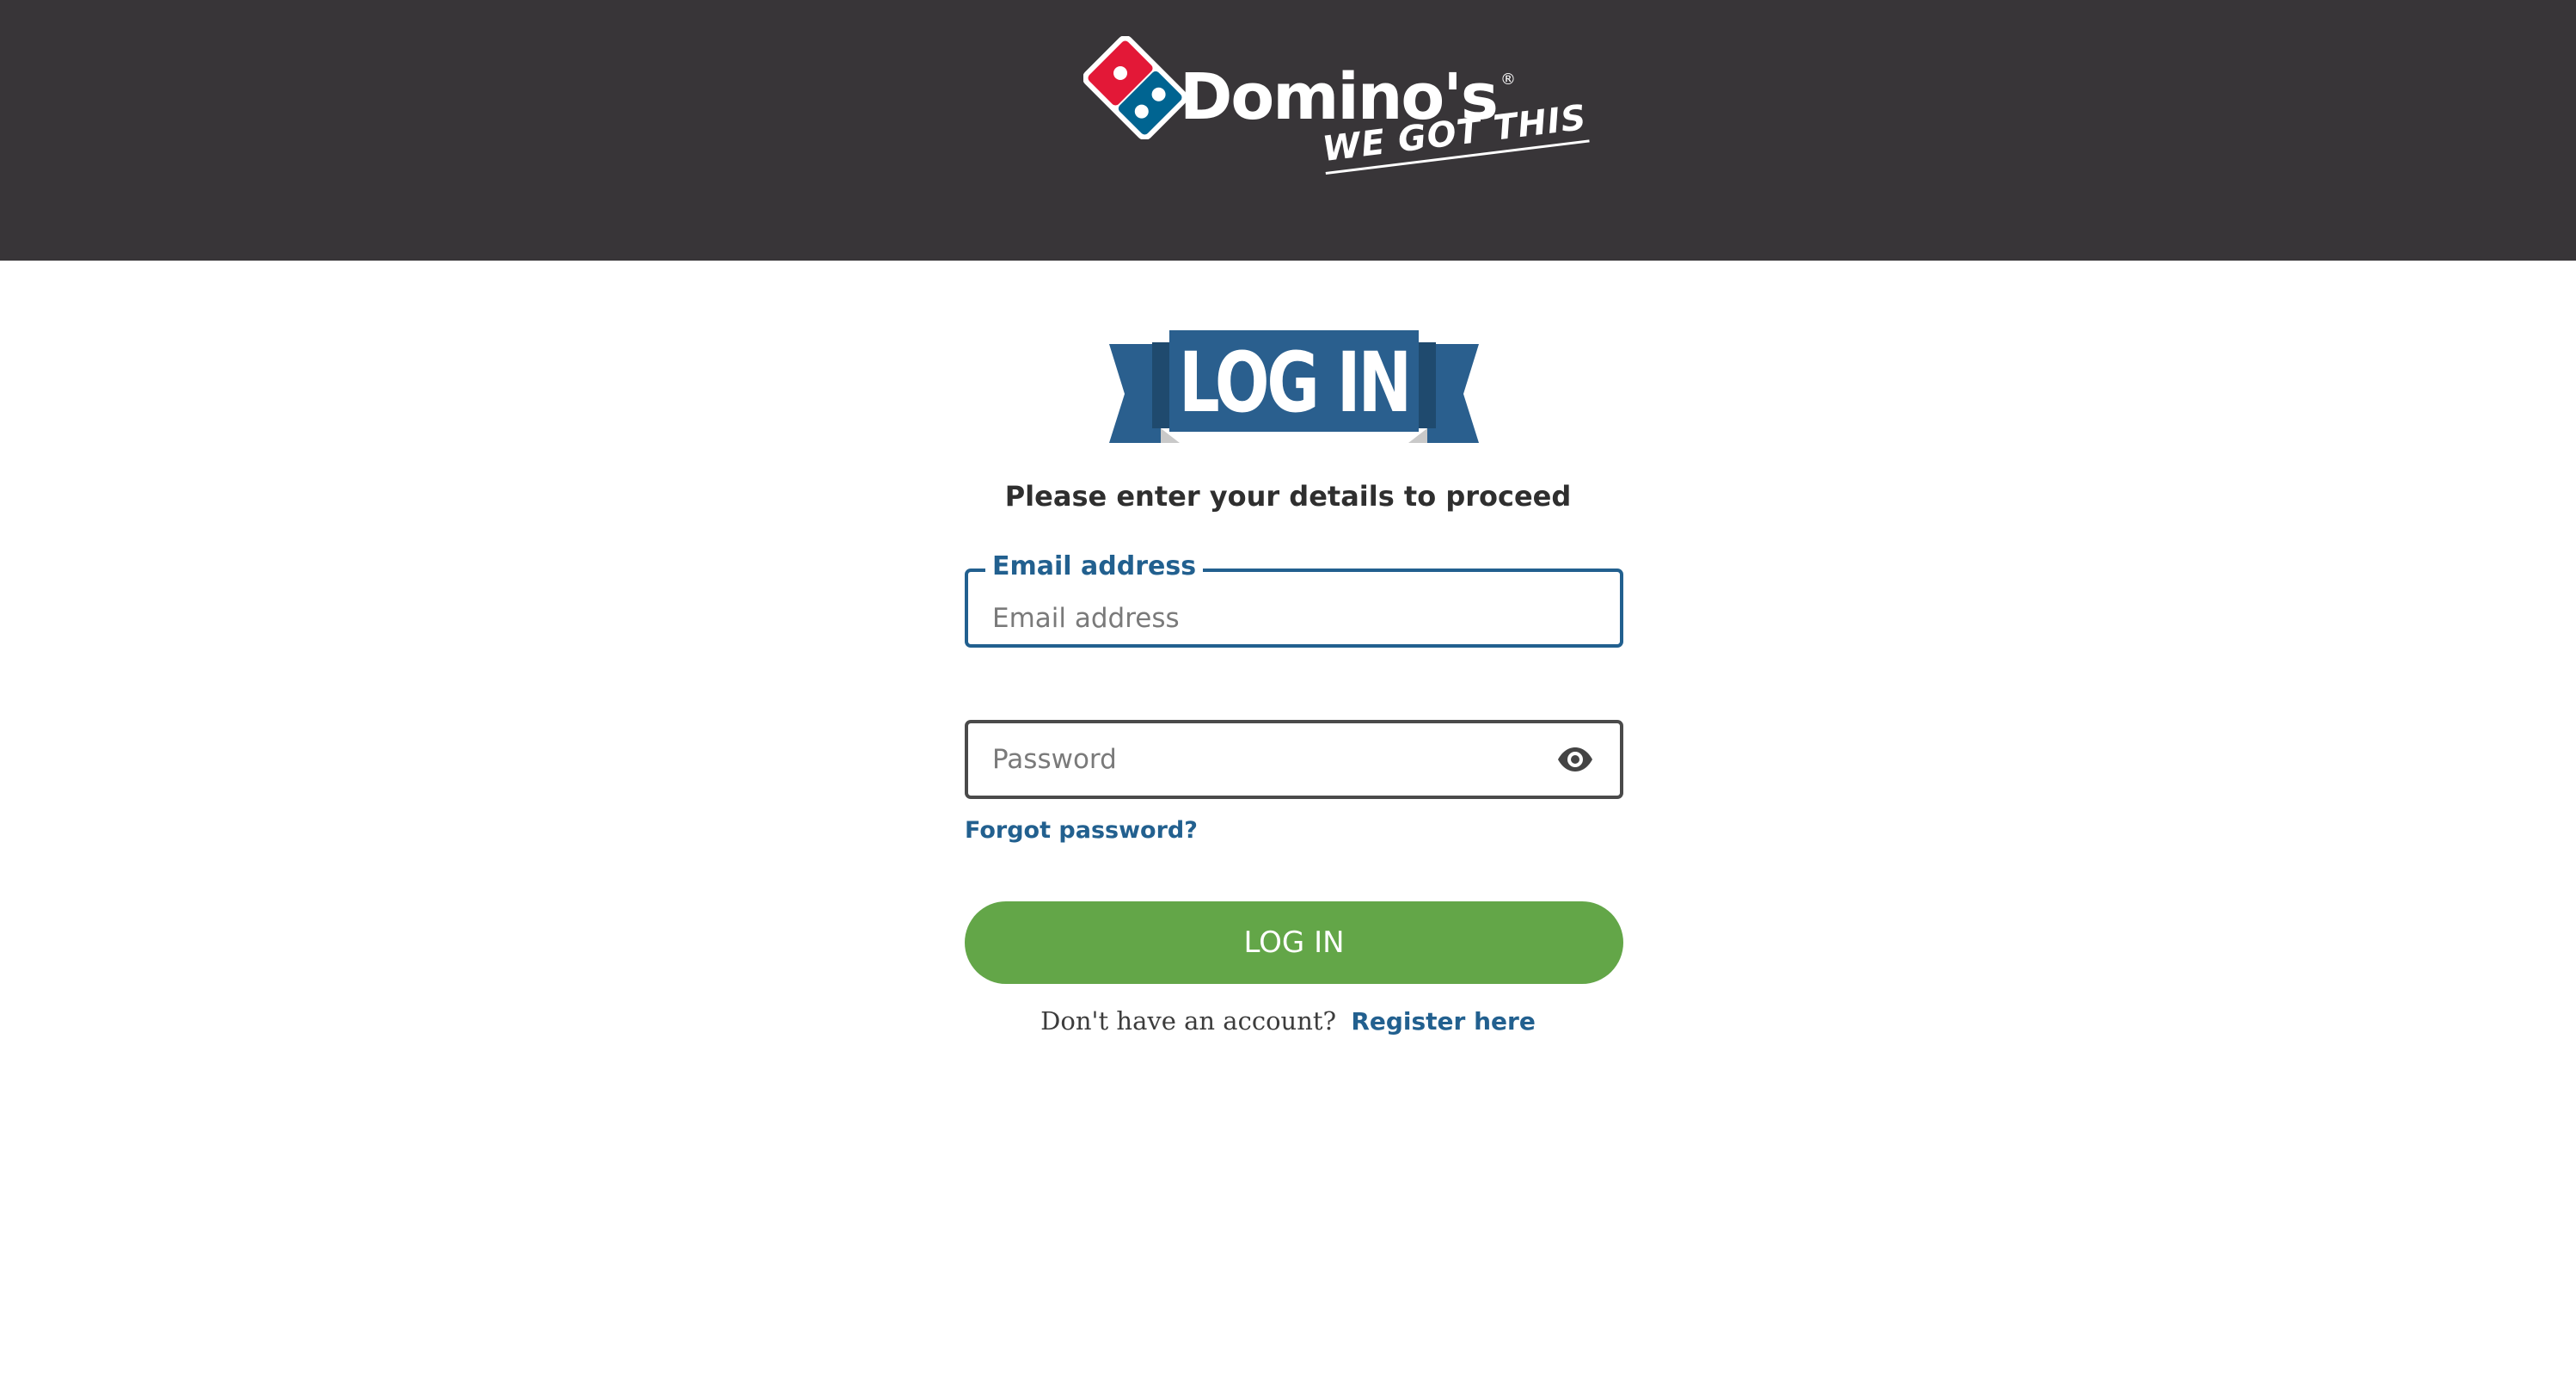  What do you see at coordinates (1081, 830) in the screenshot?
I see `forgot-password-link: Forgot password?` at bounding box center [1081, 830].